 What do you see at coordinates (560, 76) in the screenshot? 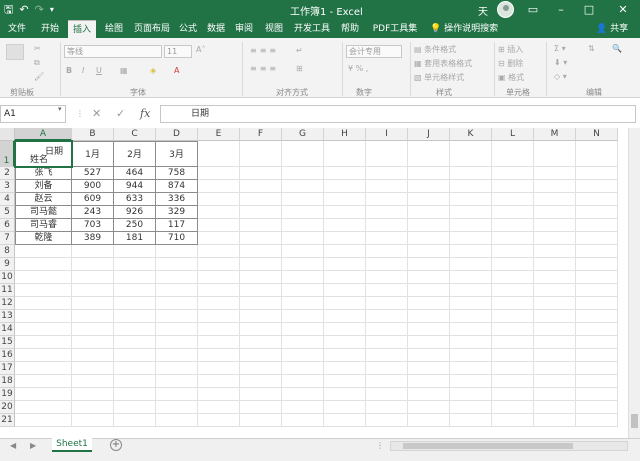
I see `clear-icon: ◇ ▾` at bounding box center [560, 76].